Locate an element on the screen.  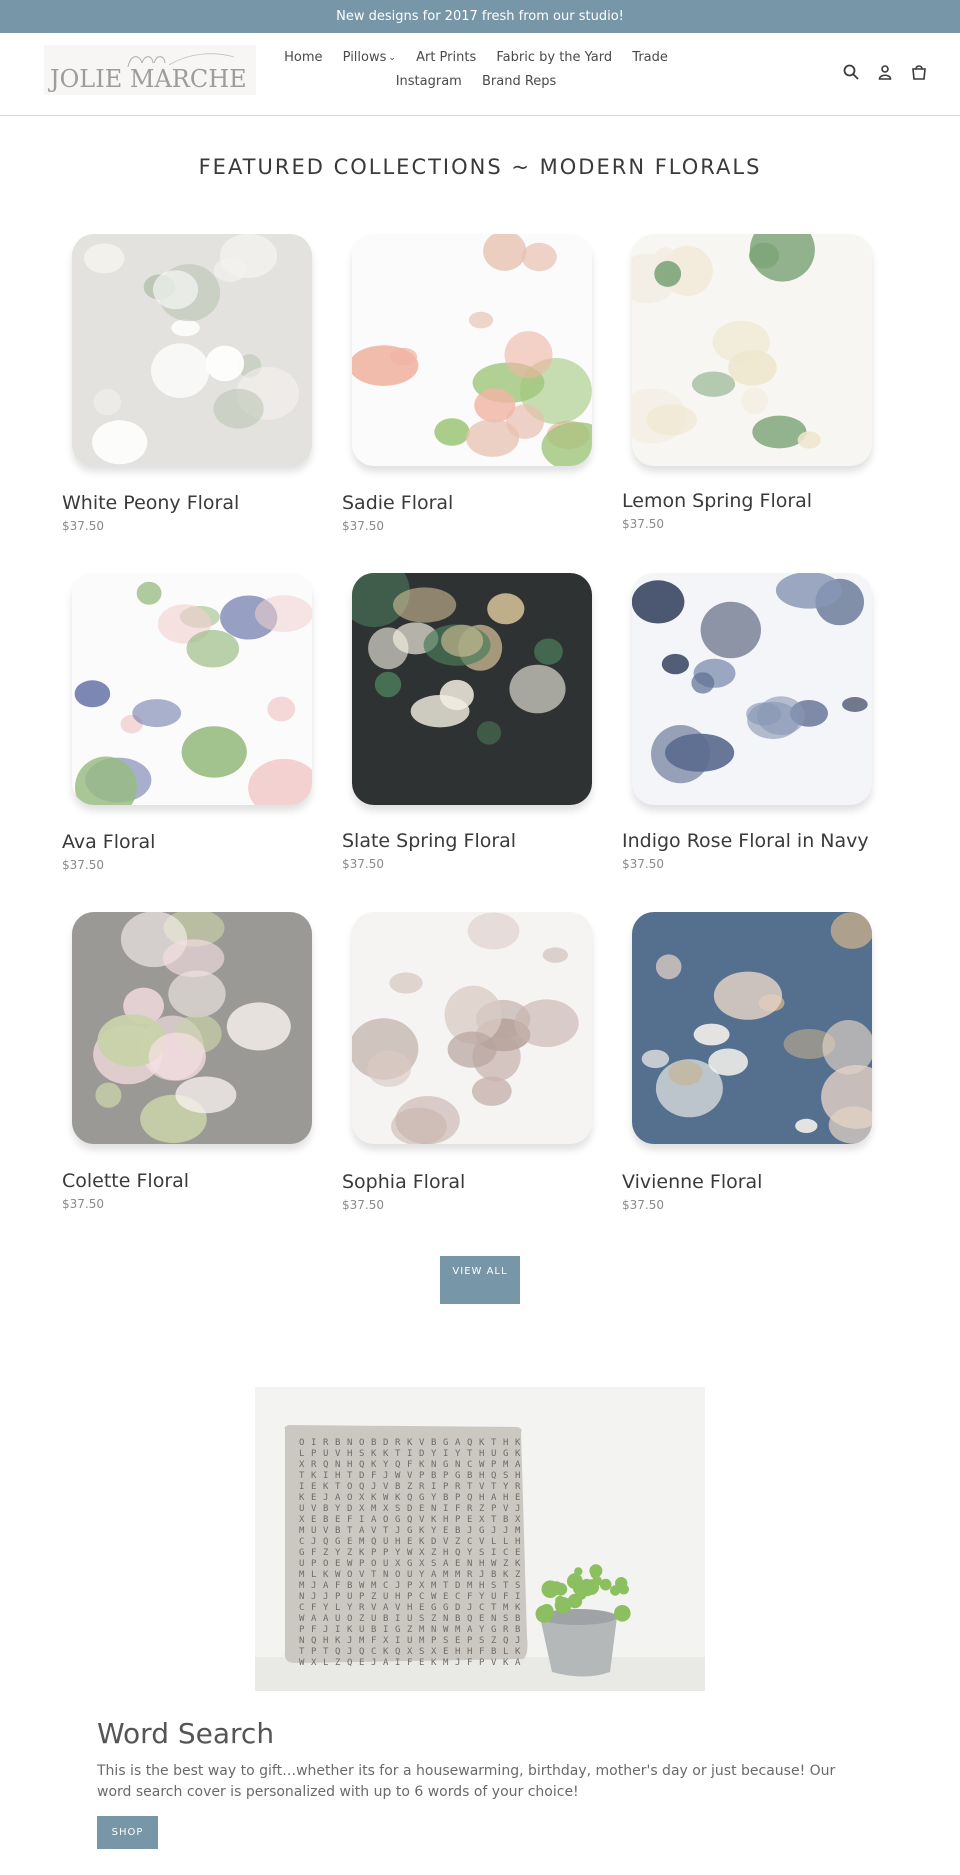
product-name: Sadie Floral is located at coordinates (397, 503).